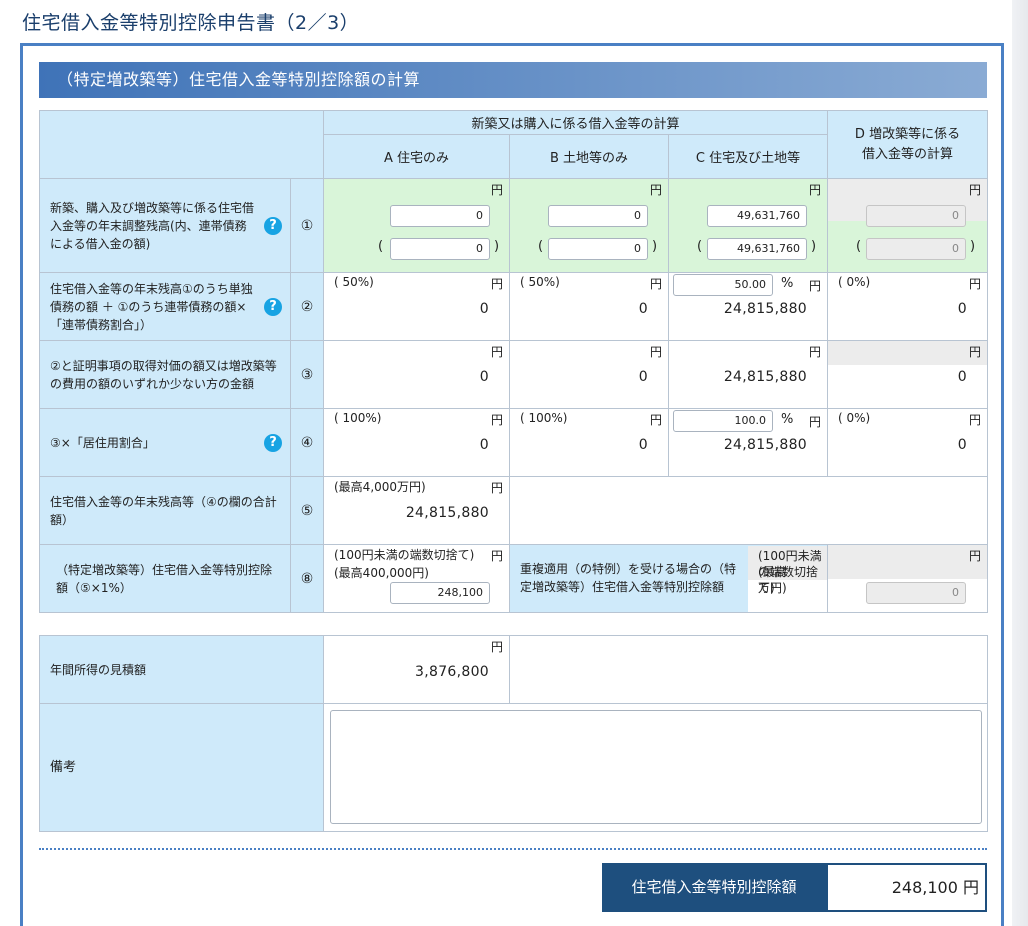 The image size is (1028, 926). I want to click on row4-col-b: ( 100%) 円 0, so click(589, 442).